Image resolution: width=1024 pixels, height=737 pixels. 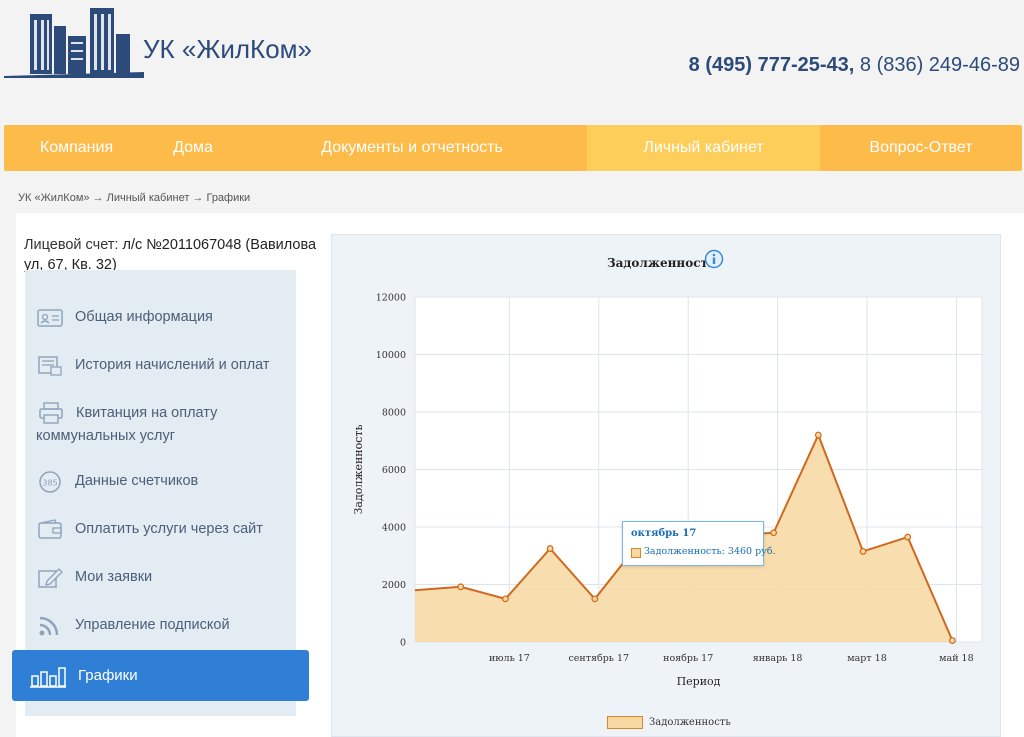 I want to click on phone-primary: 8 (495) 777-25-43,, so click(x=772, y=65).